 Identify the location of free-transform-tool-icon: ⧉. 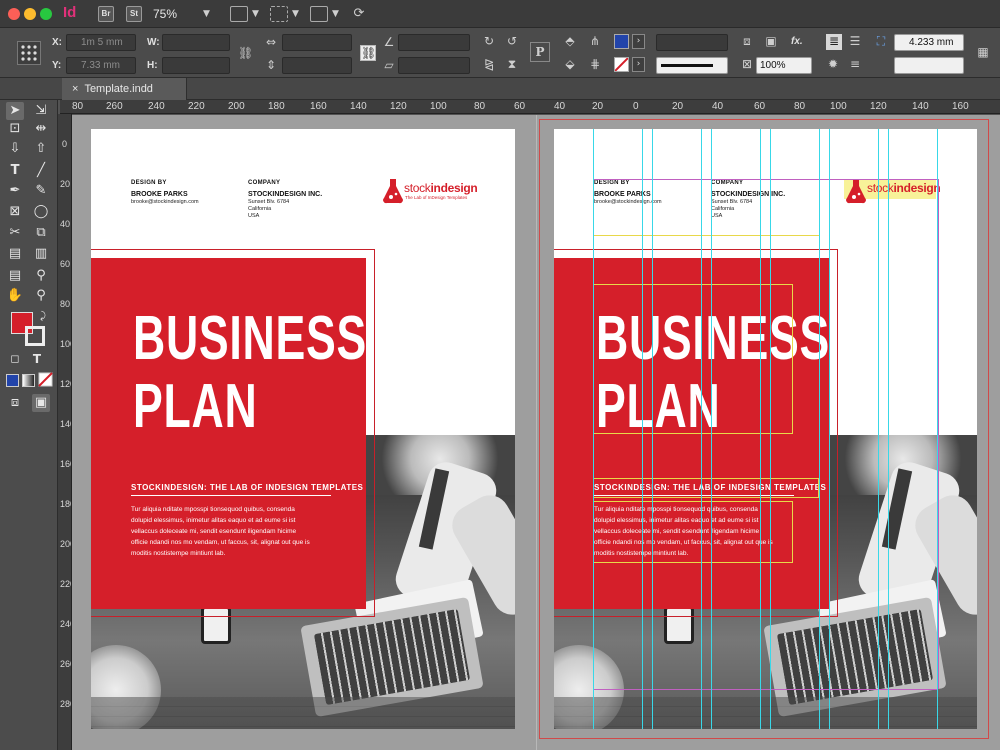
(41, 233).